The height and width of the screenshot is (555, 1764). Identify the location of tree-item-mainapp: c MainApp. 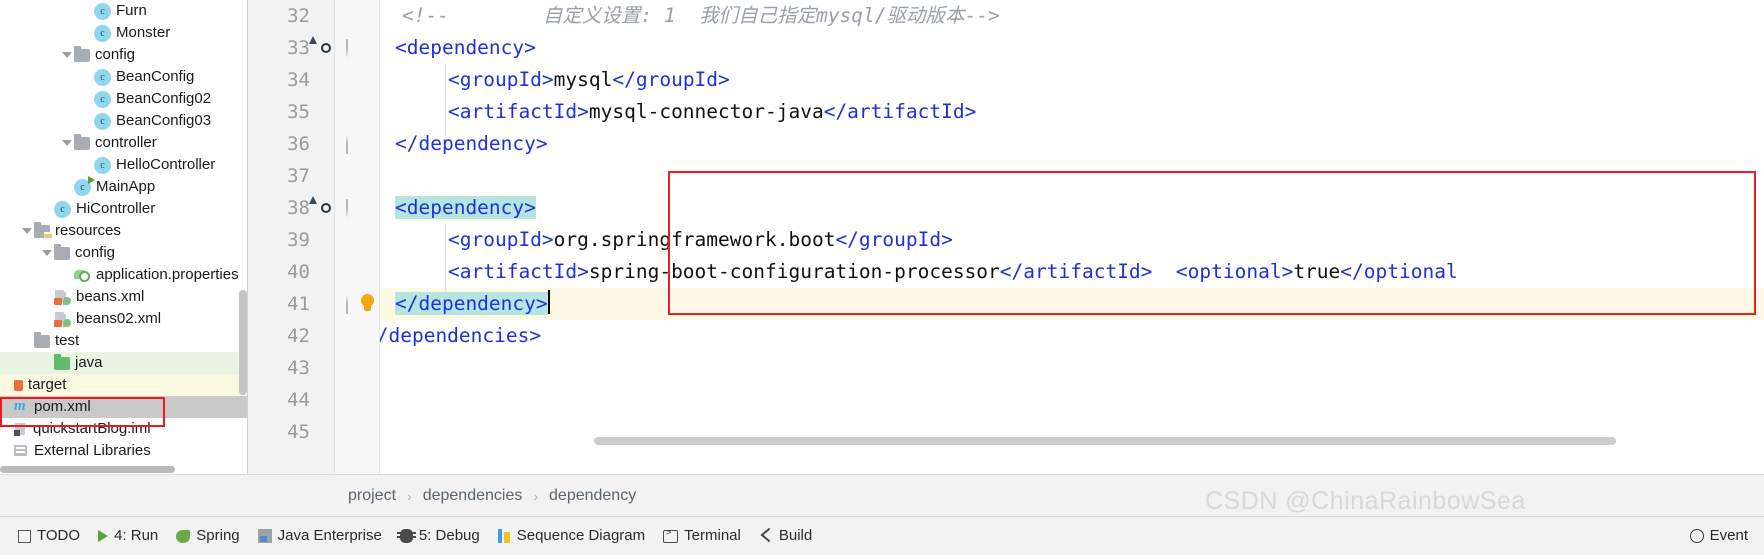
(123, 186).